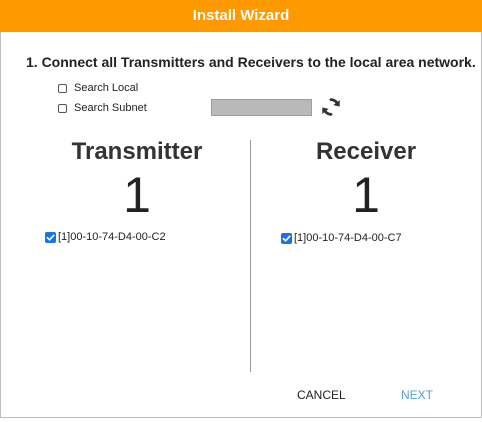  I want to click on next-button: NEXT, so click(417, 395).